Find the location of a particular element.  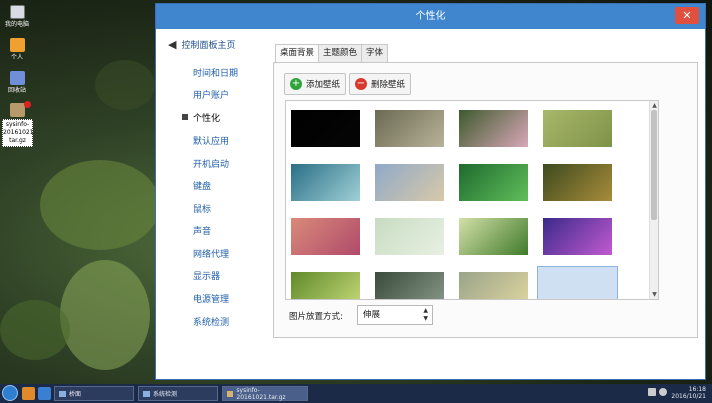

desktop-window-icon is located at coordinates (62, 393).